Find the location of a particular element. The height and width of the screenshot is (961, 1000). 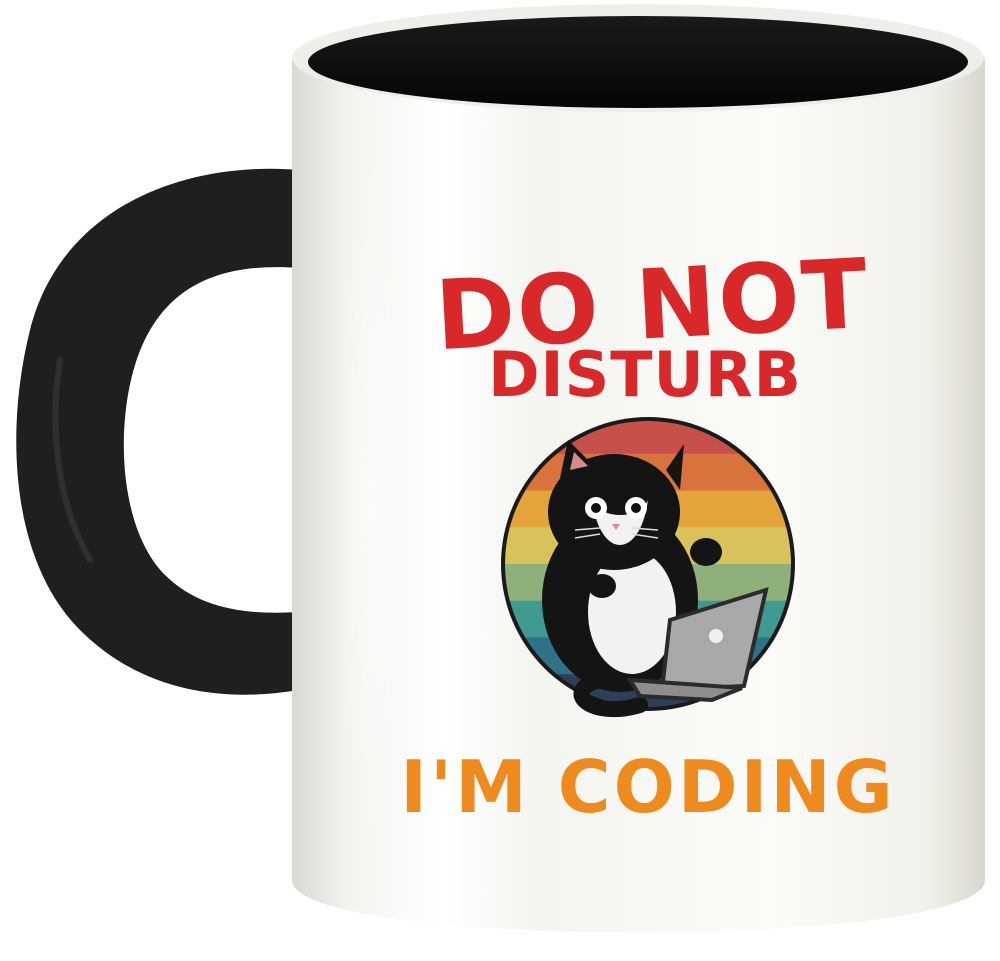

print-line-3: I'M CODING is located at coordinates (648, 787).